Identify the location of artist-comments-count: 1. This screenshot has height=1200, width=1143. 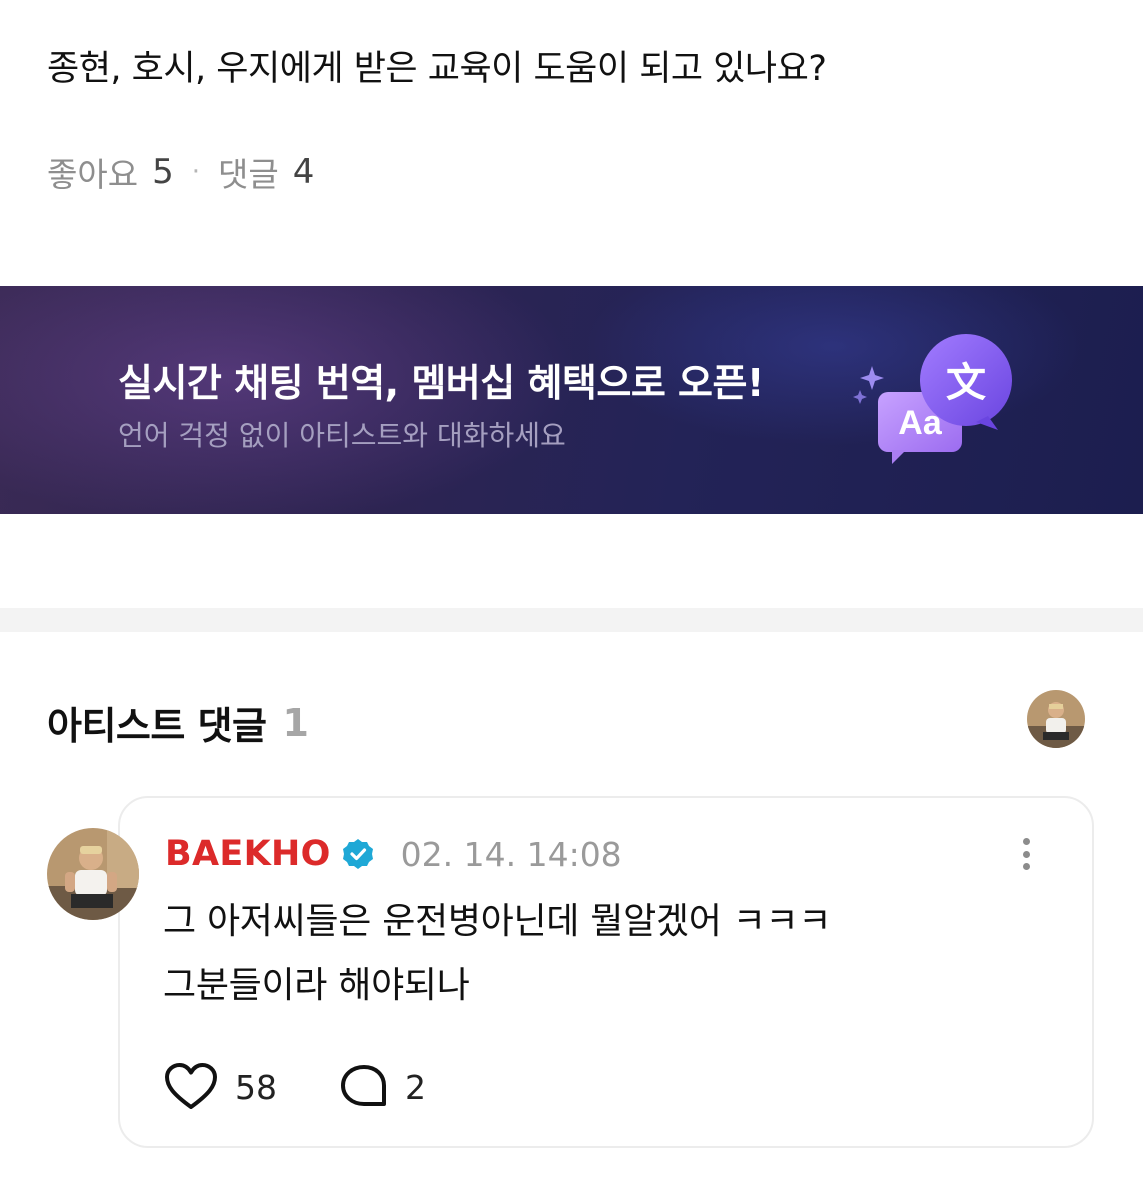
(295, 722).